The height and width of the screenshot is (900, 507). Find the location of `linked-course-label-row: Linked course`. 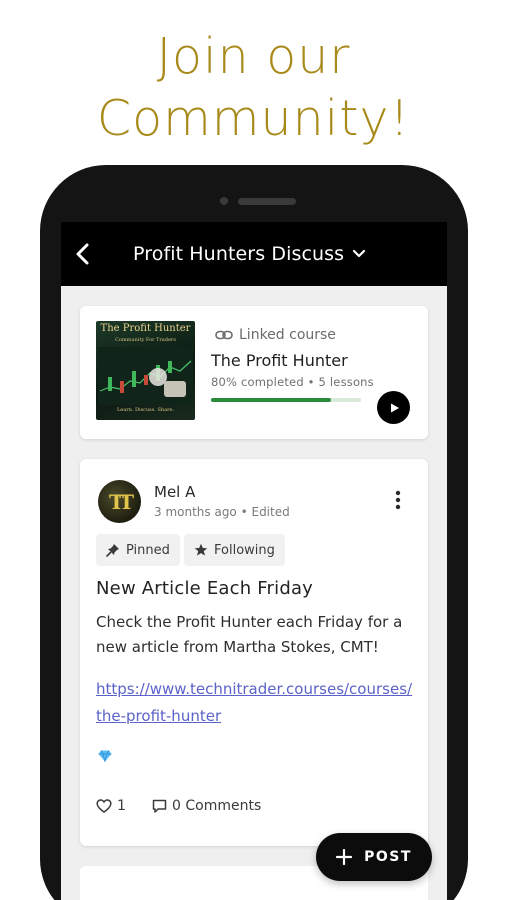

linked-course-label-row: Linked course is located at coordinates (275, 335).